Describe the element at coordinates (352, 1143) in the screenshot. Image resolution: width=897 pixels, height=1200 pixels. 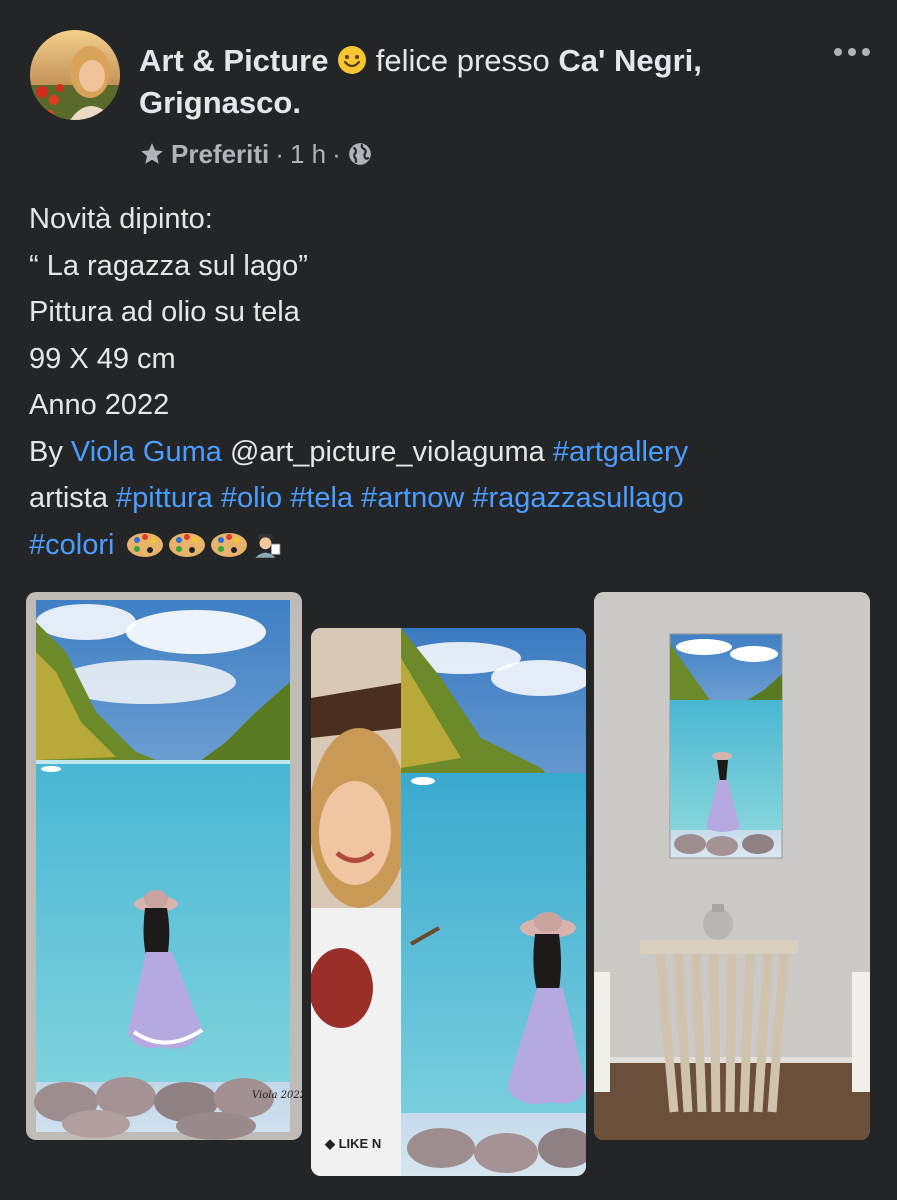
I see `shirt-text: ◆ LIKE N` at that location.